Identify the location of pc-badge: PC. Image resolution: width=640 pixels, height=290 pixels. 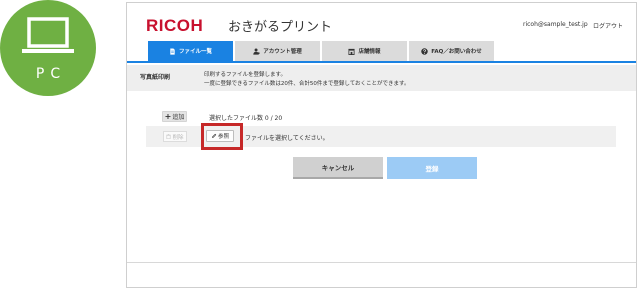
(48, 48).